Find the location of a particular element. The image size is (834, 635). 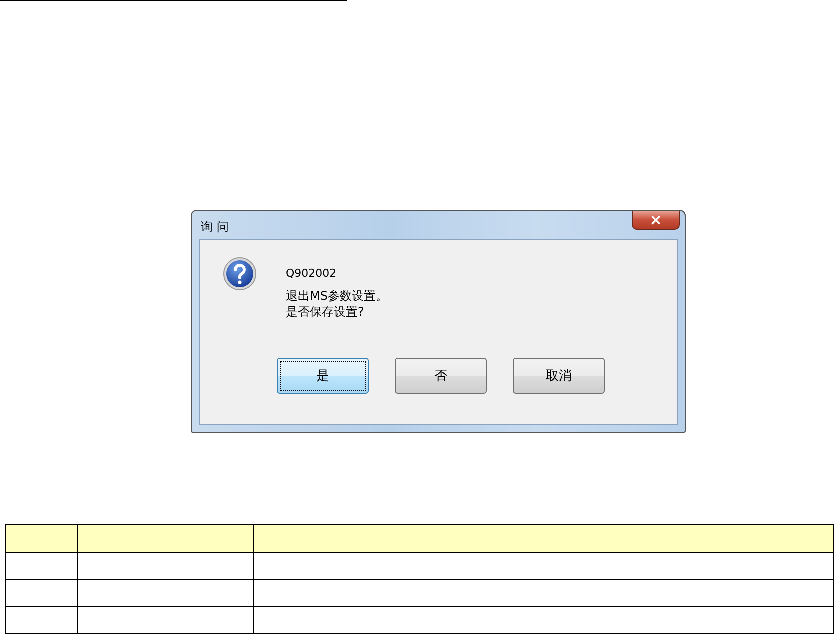

message-code: Q902002 is located at coordinates (312, 273).